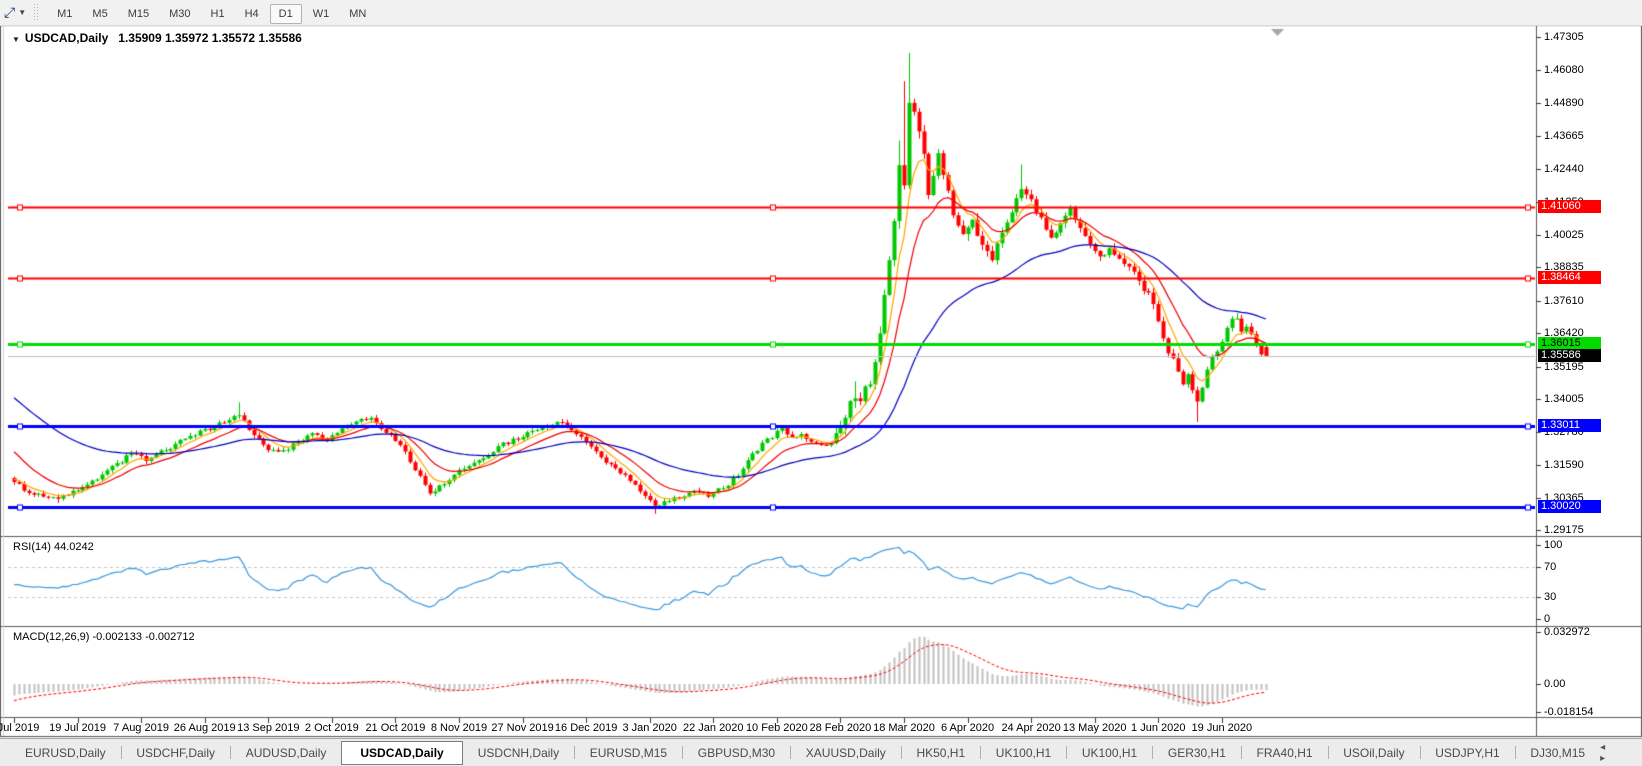 This screenshot has height=766, width=1642. I want to click on date-axis-label: 24 Apr 2020, so click(1031, 728).